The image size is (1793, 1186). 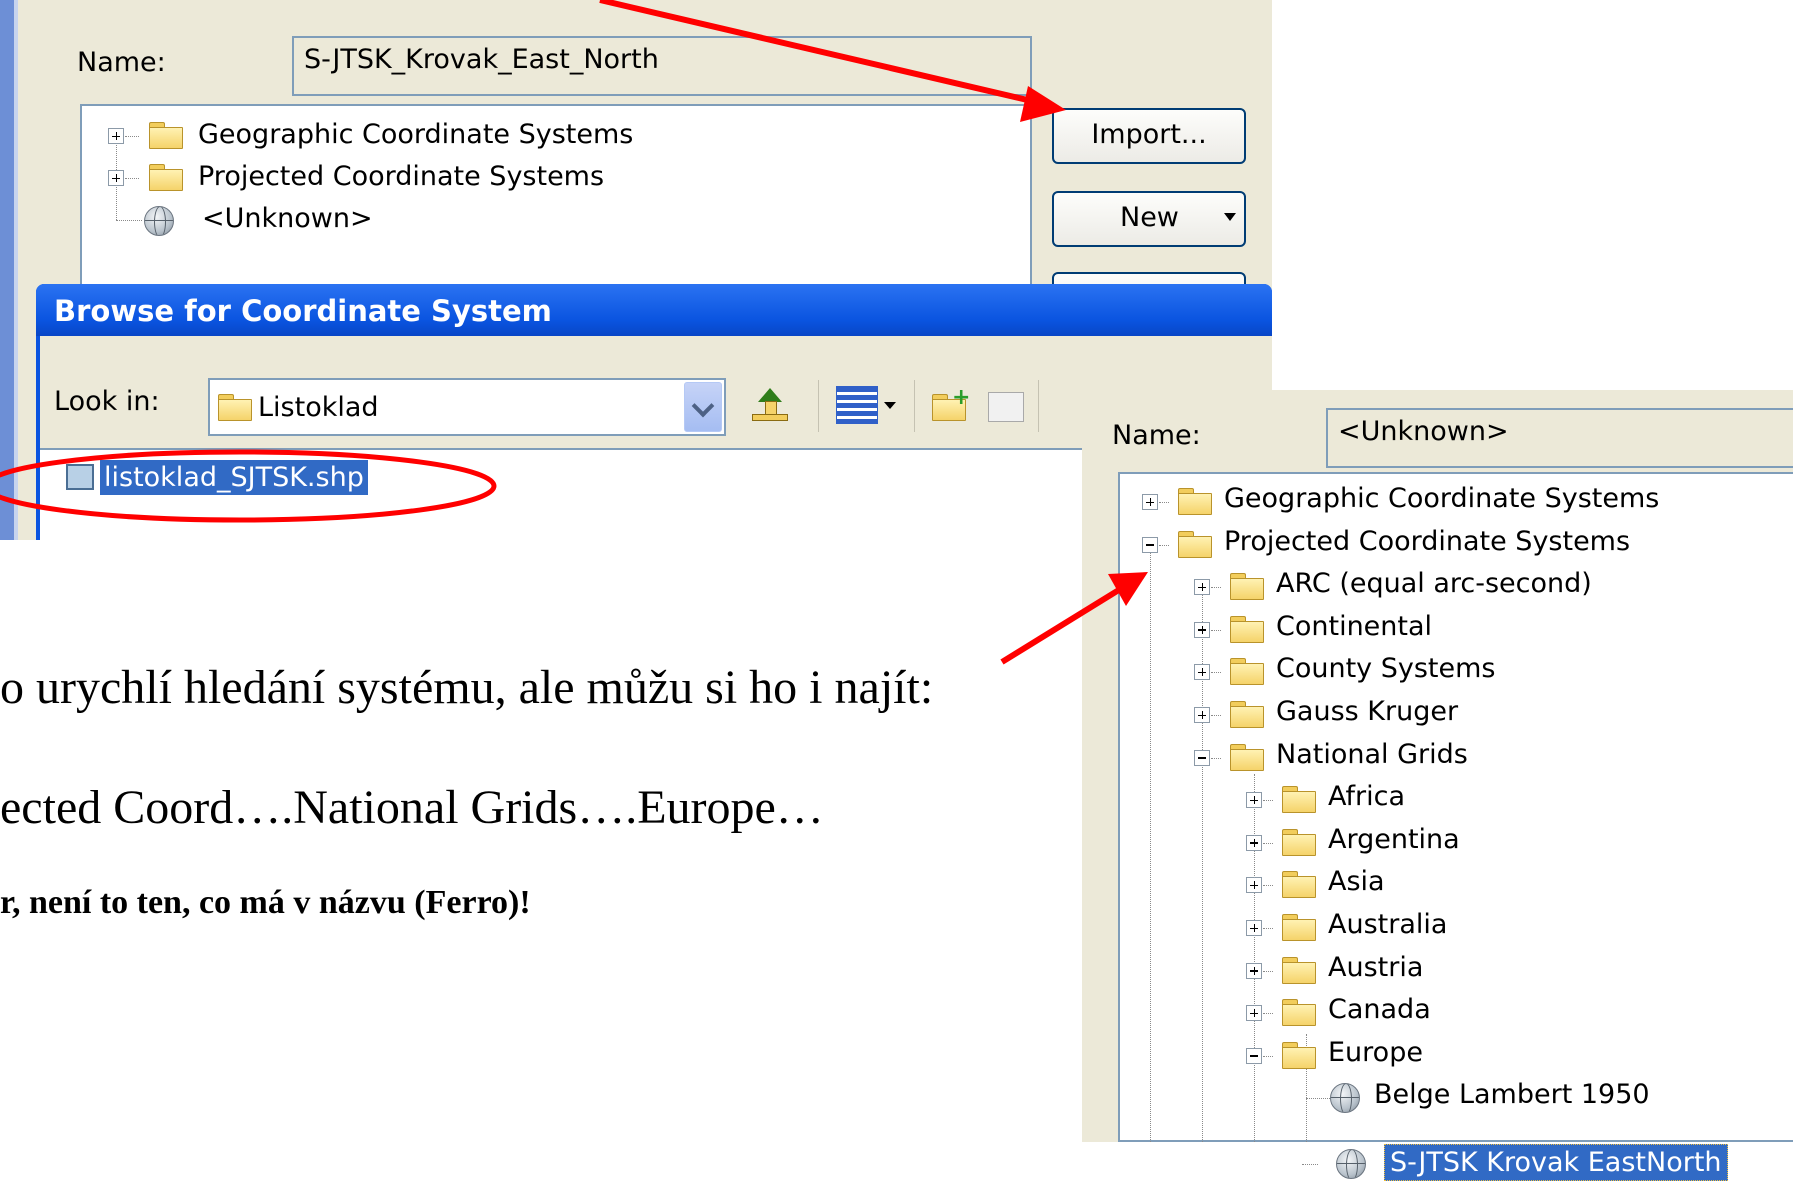 I want to click on tree-item: Argentina, so click(x=1456, y=843).